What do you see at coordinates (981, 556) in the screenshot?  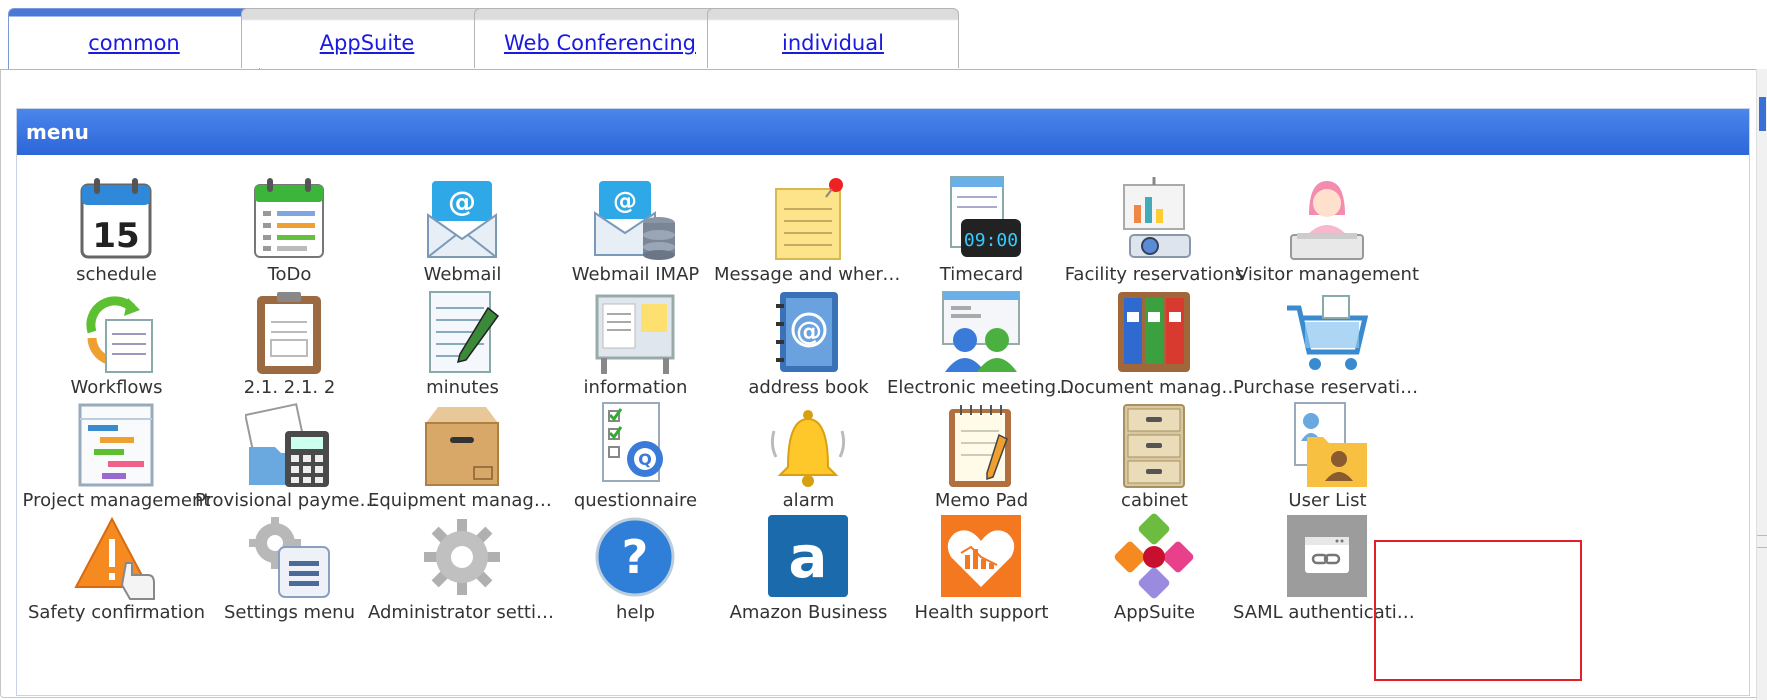 I see `heart-chart-icon` at bounding box center [981, 556].